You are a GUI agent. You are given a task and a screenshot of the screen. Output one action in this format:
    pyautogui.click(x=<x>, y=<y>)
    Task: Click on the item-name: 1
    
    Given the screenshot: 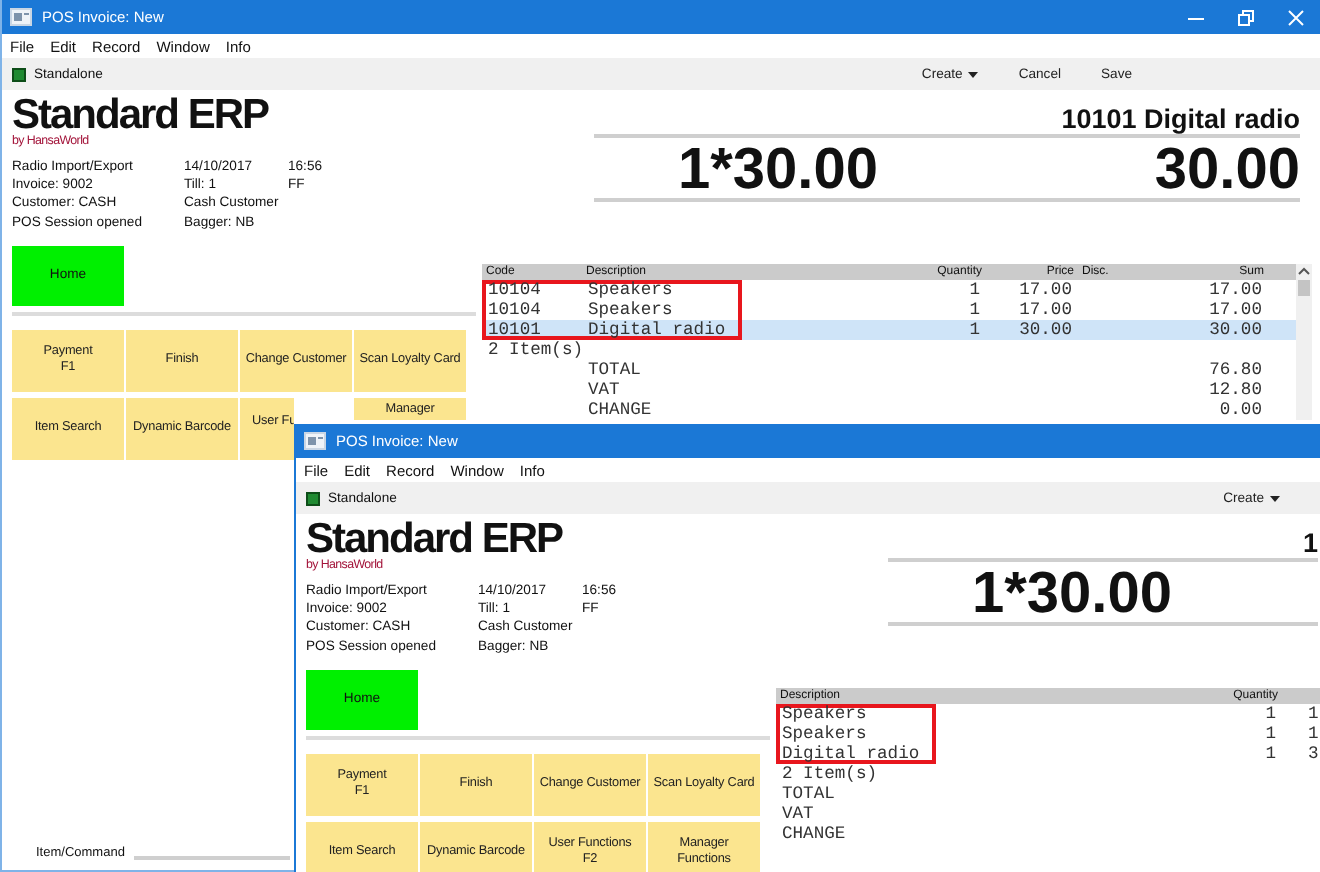 What is the action you would take?
    pyautogui.click(x=1310, y=543)
    